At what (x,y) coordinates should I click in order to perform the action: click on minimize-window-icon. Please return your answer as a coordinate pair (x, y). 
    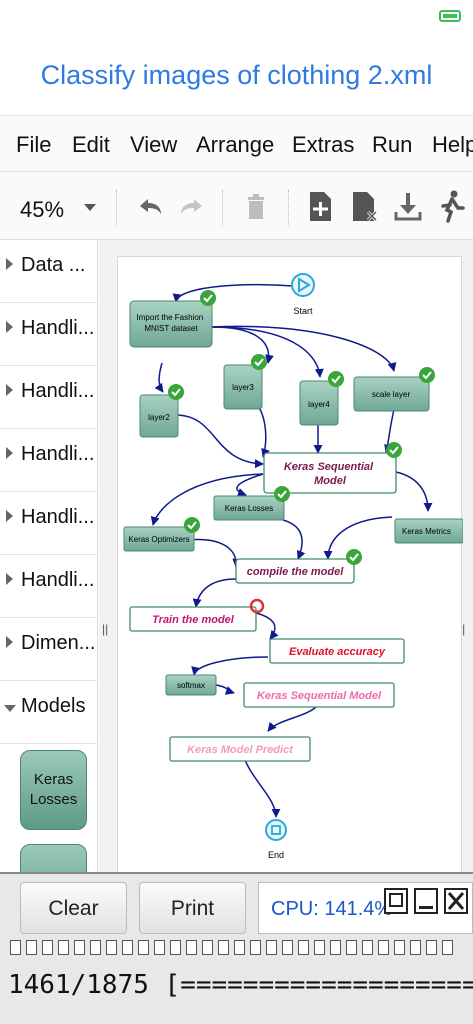
    Looking at the image, I should click on (426, 901).